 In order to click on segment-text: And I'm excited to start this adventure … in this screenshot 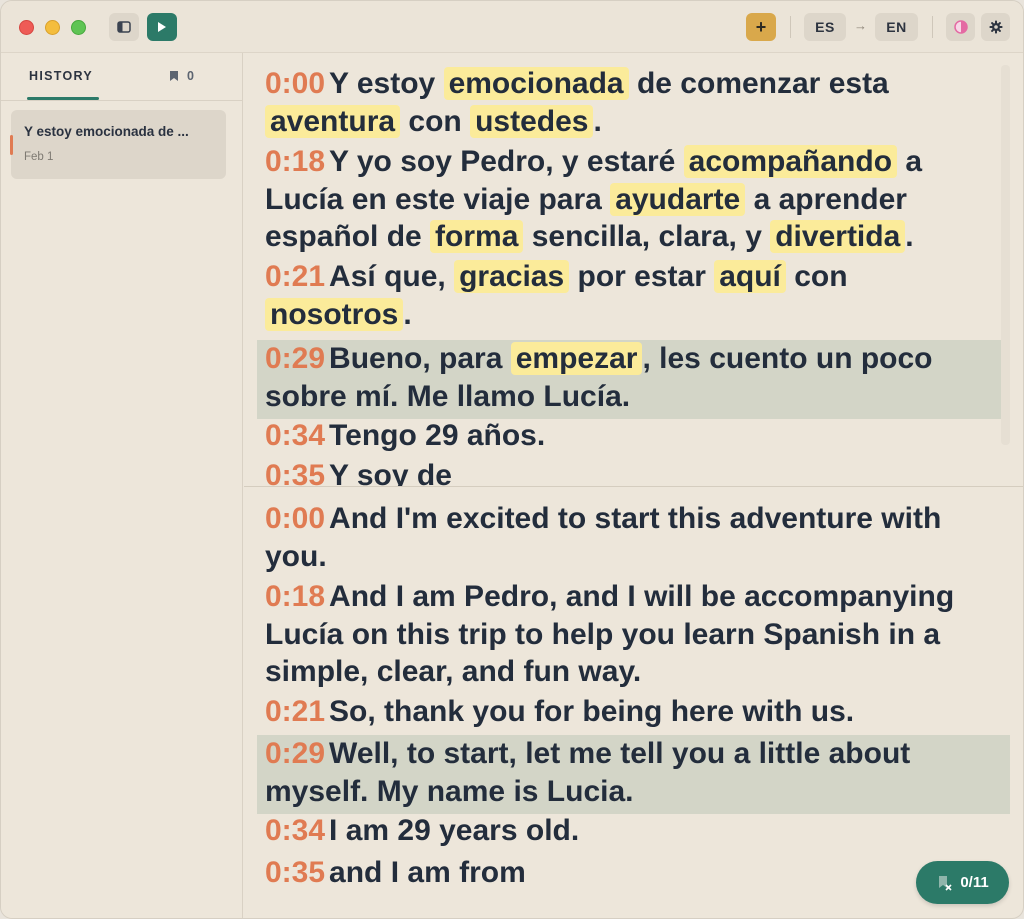, I will do `click(603, 537)`.